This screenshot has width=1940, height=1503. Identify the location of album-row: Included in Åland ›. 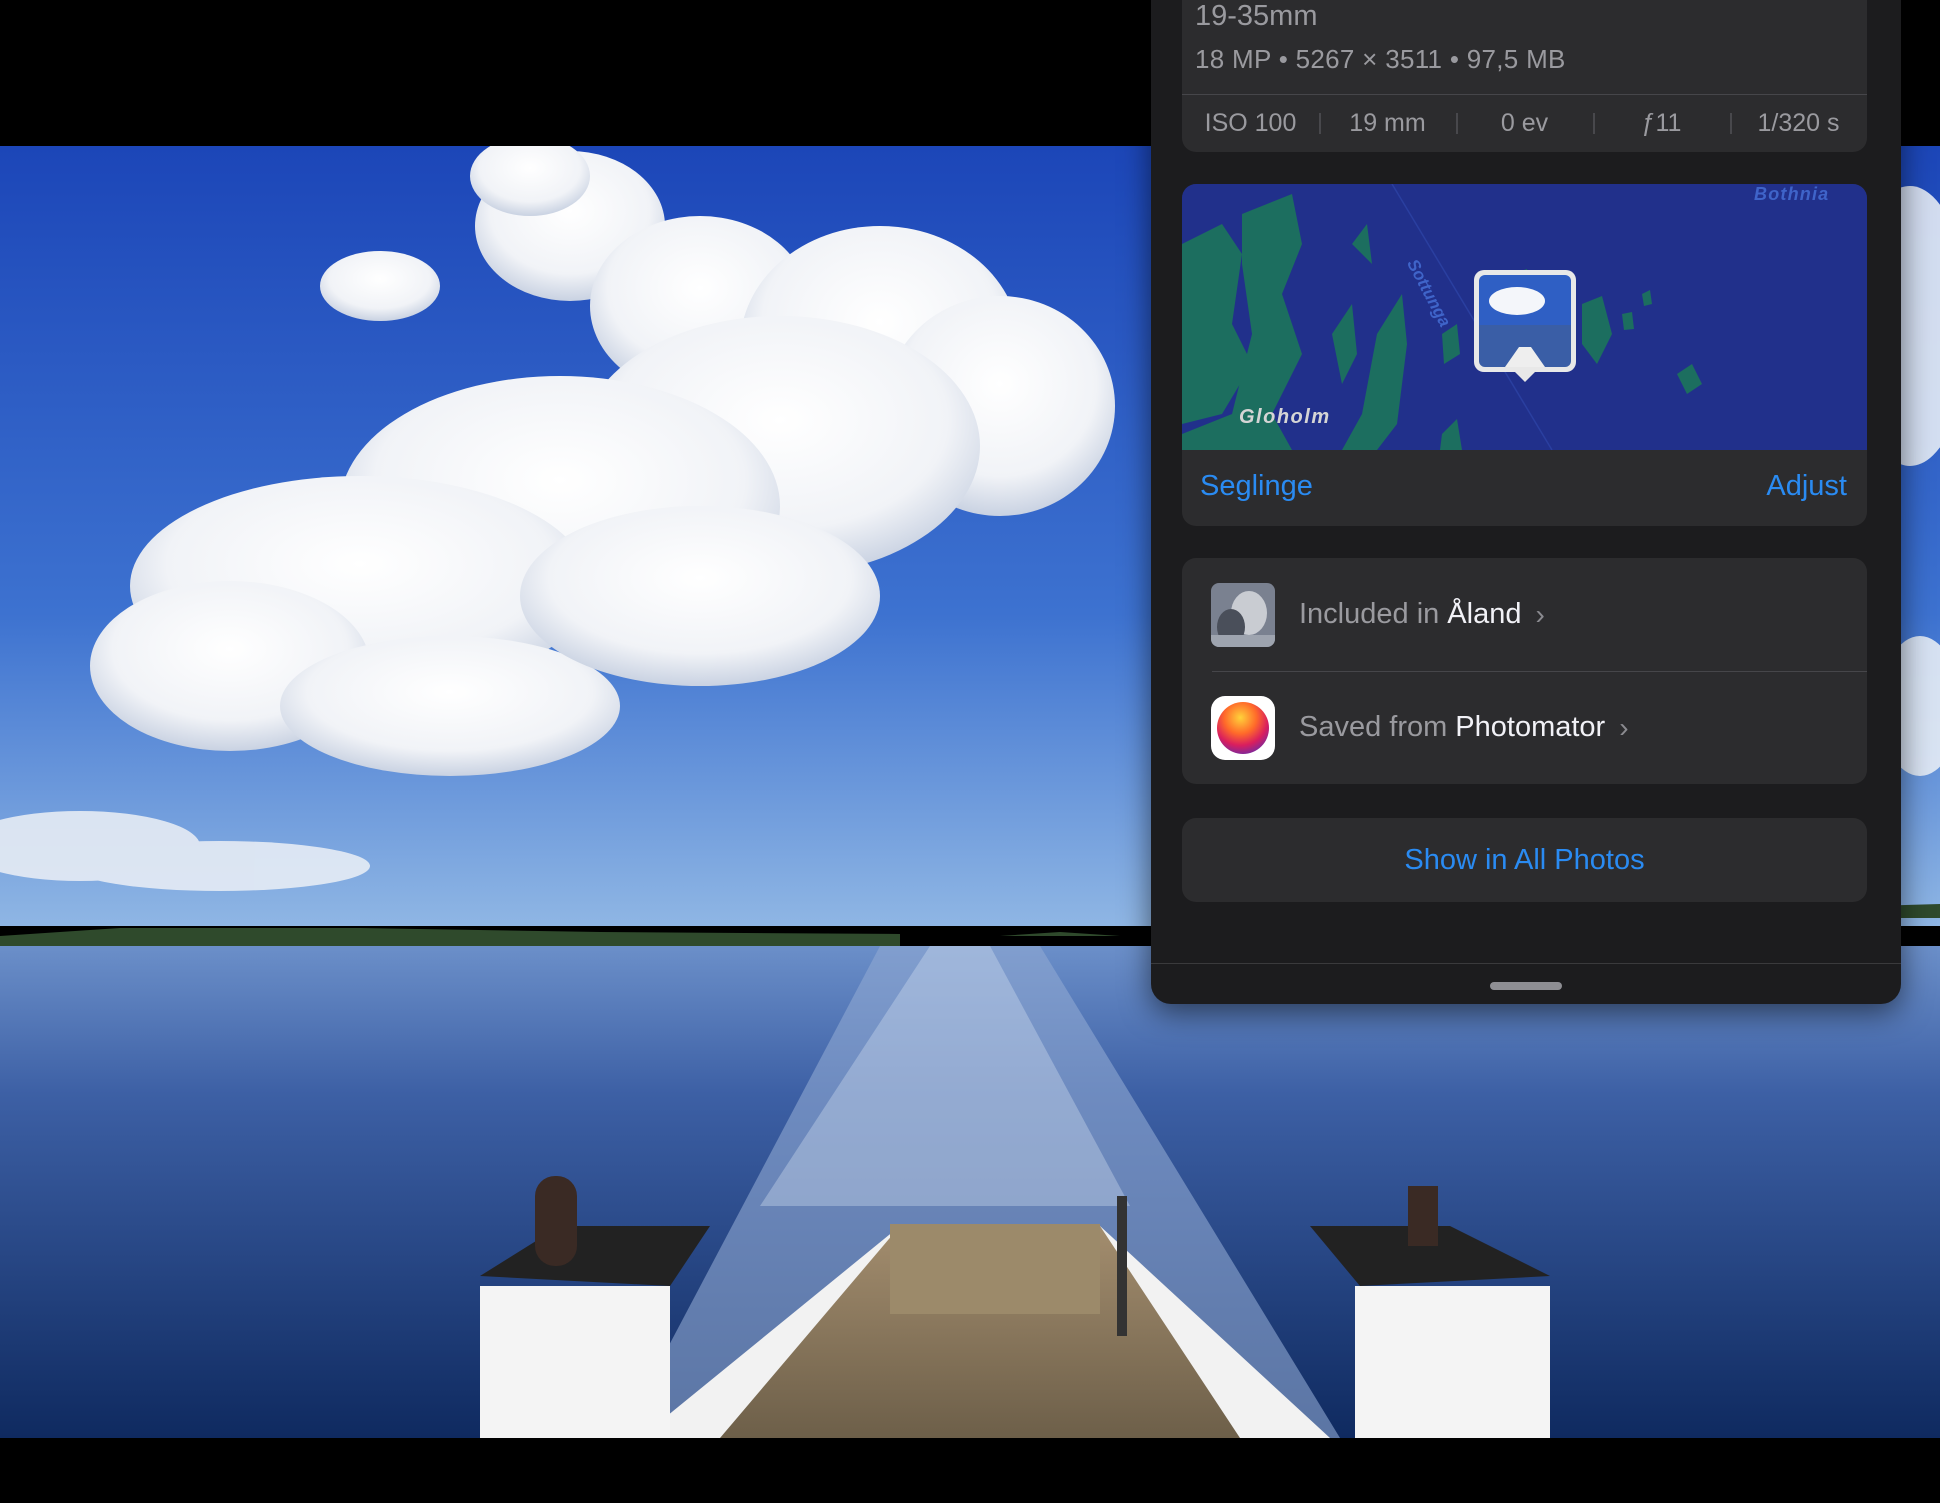
(1524, 614).